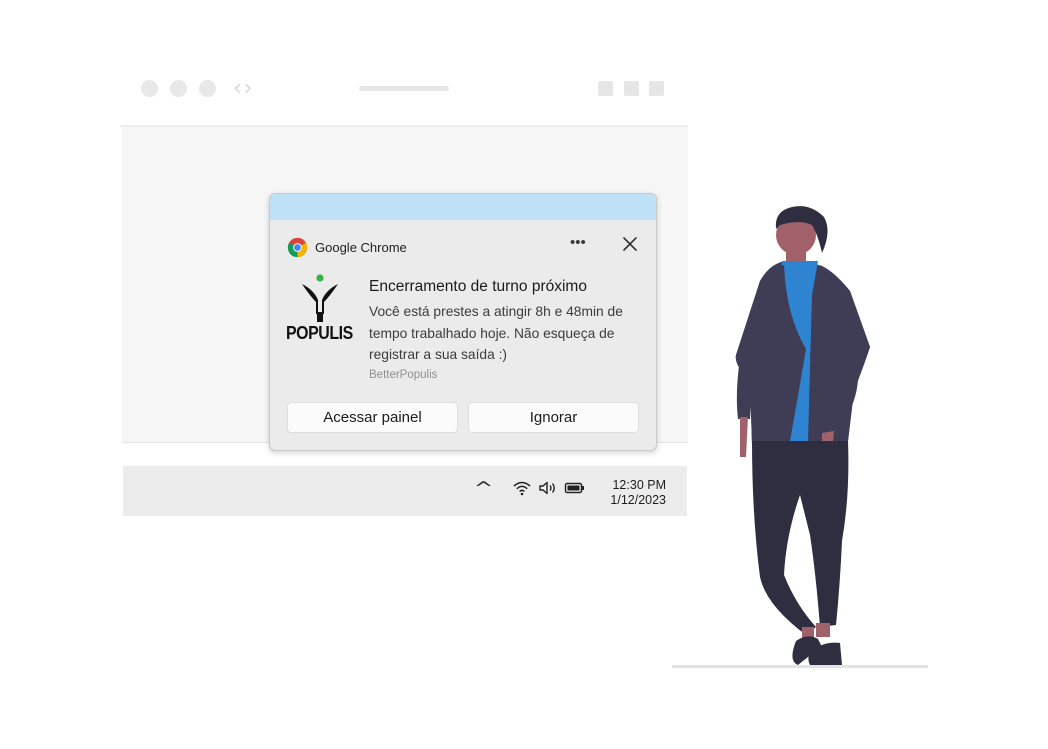  What do you see at coordinates (463, 207) in the screenshot?
I see `toast-accent-bar` at bounding box center [463, 207].